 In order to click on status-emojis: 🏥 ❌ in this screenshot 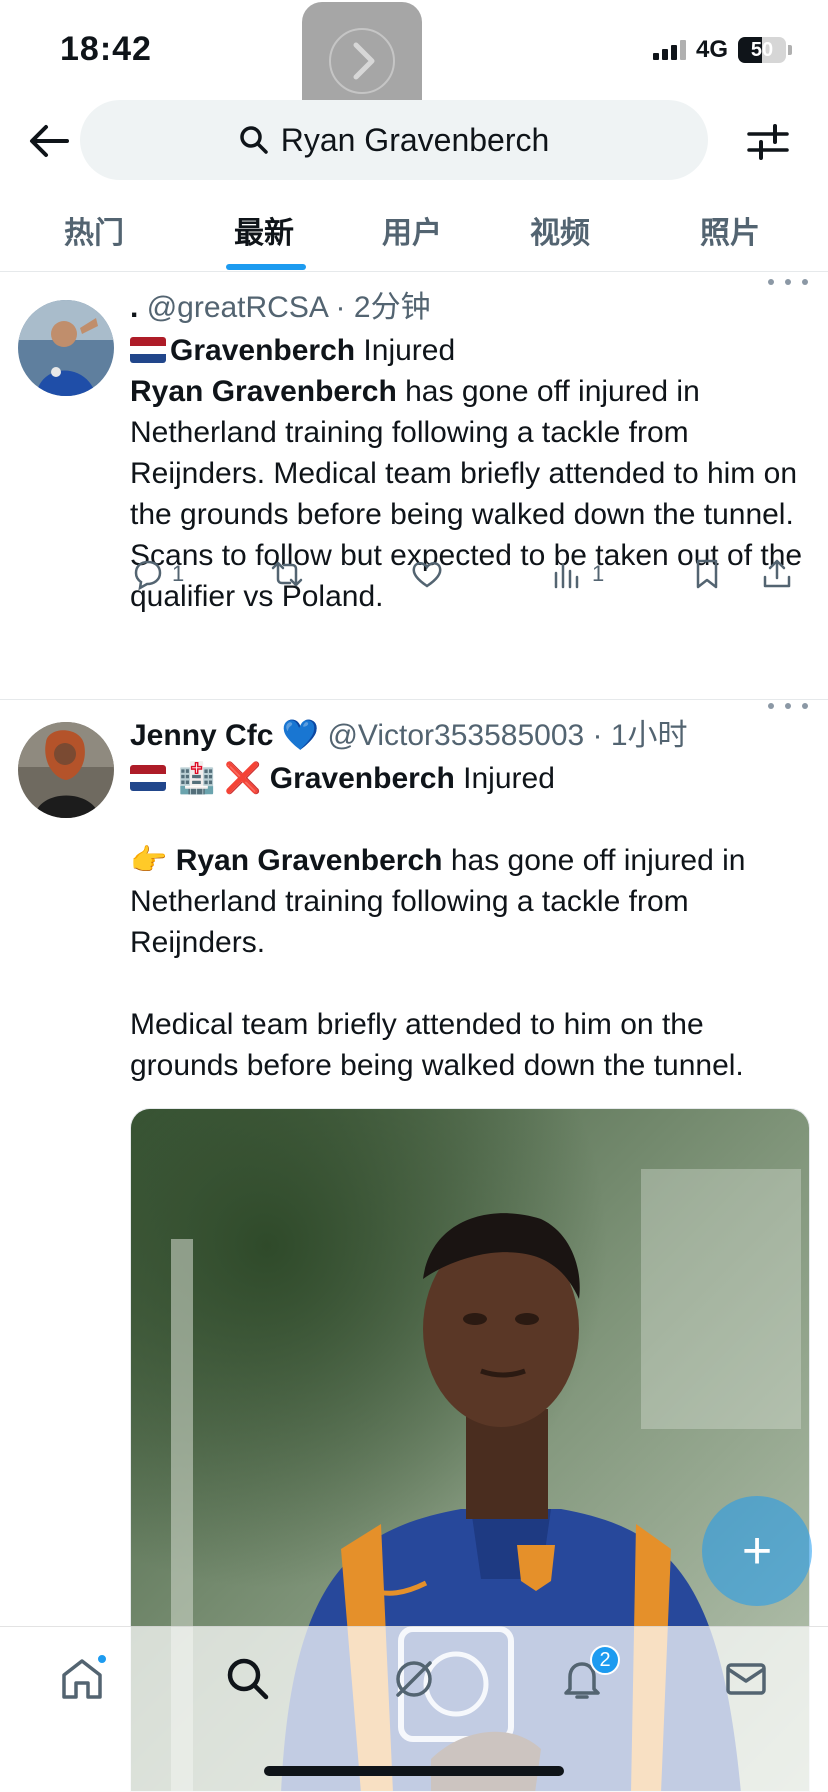, I will do `click(220, 778)`.